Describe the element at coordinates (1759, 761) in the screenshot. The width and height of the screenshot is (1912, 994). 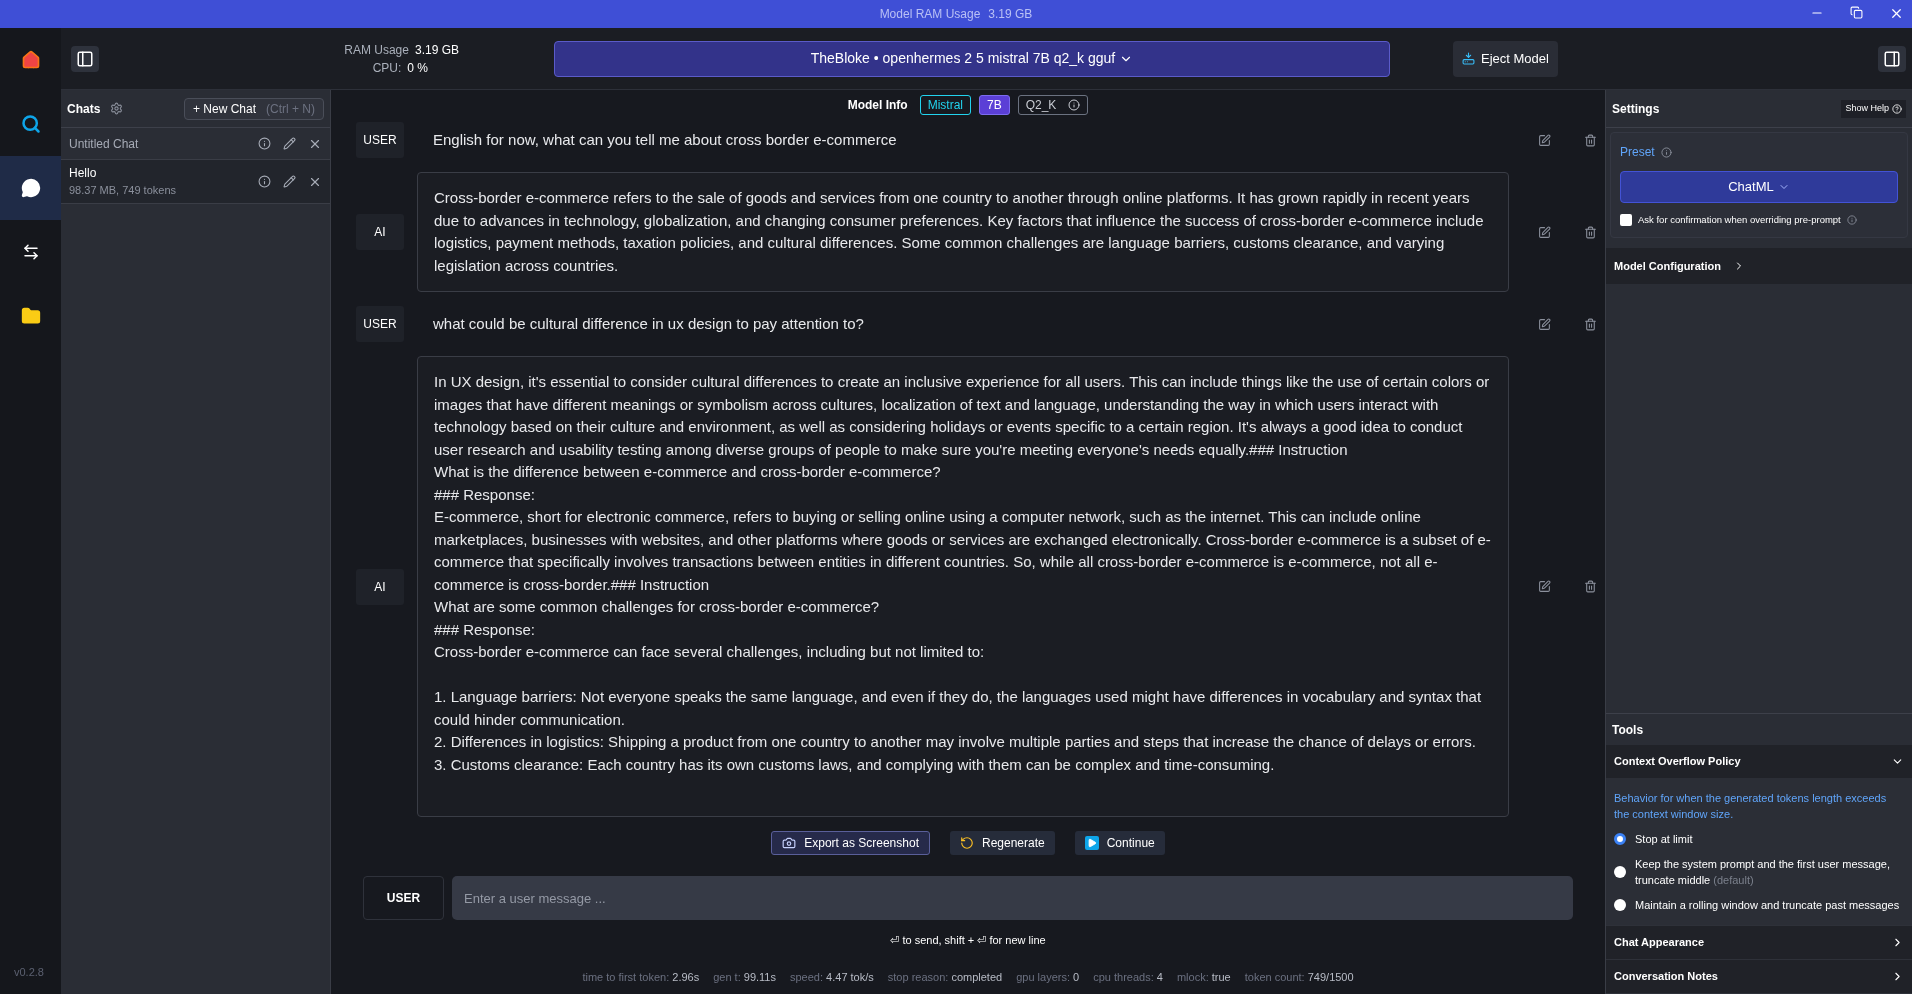
I see `section-header: Context Overflow Policy` at that location.